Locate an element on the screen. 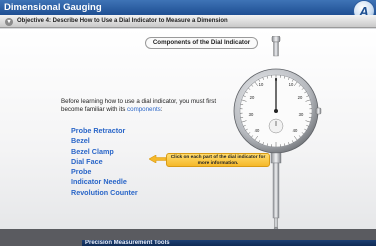 This screenshot has width=376, height=246. component-probe: Probe is located at coordinates (104, 172).